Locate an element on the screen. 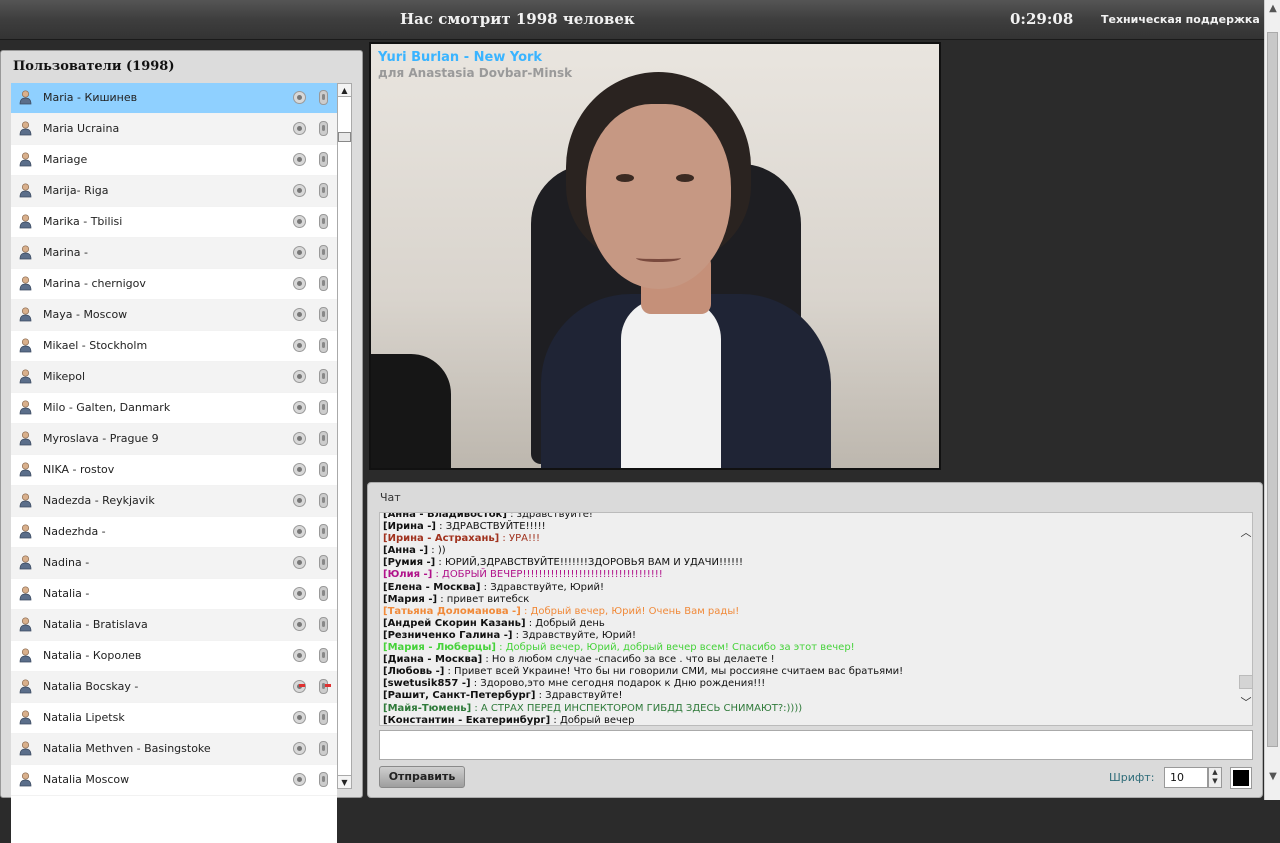  chat-scroll-thumb is located at coordinates (1245, 682).